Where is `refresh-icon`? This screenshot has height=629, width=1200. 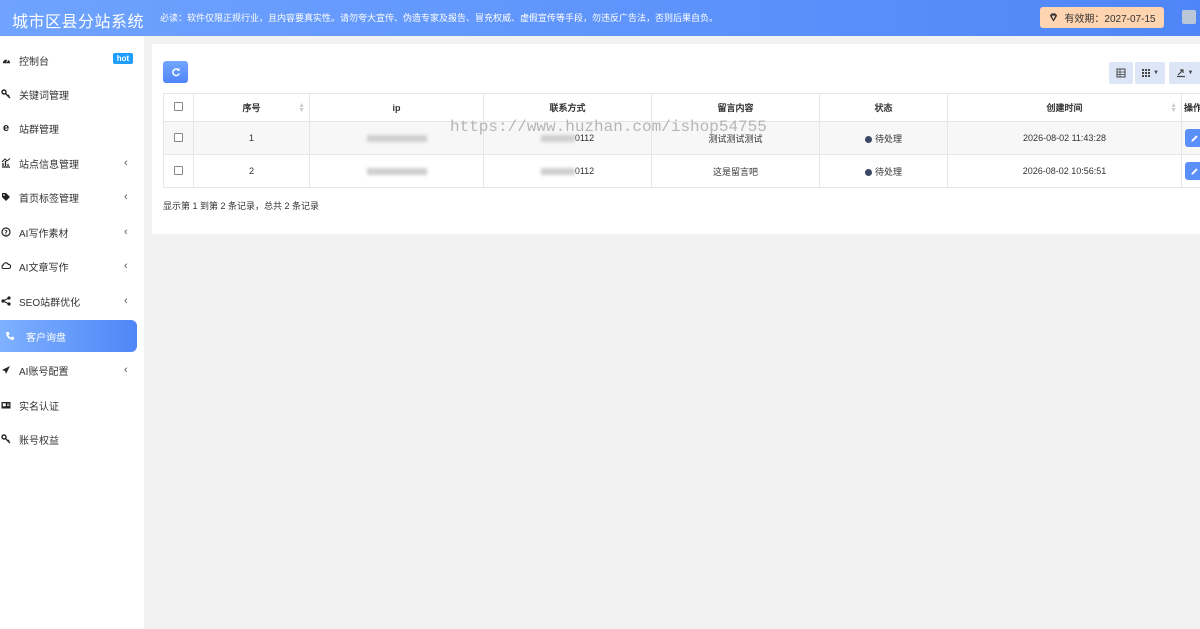 refresh-icon is located at coordinates (175, 72).